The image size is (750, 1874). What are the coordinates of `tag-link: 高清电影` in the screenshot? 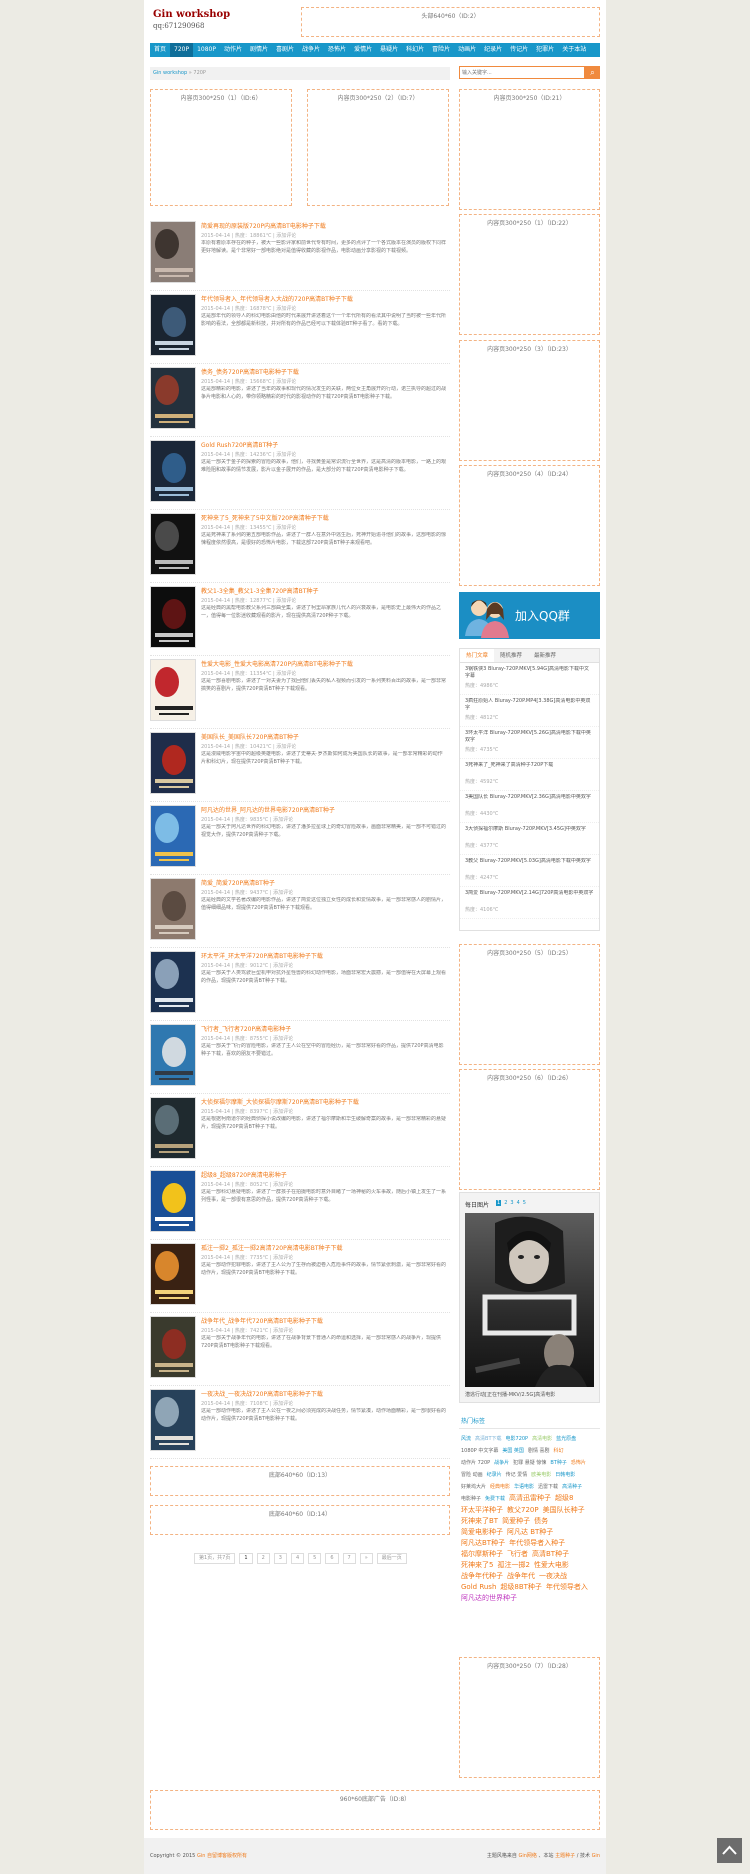 It's located at (542, 1439).